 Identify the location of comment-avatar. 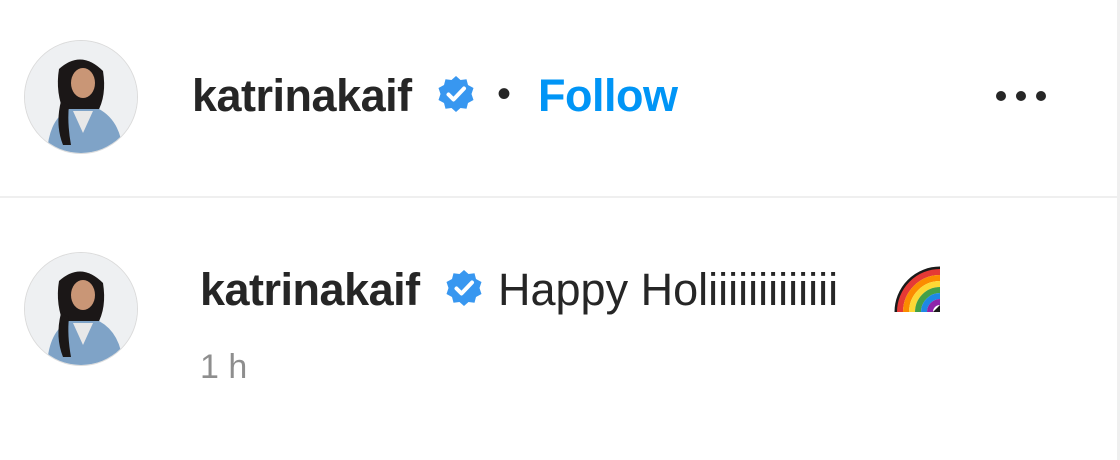
(81, 309).